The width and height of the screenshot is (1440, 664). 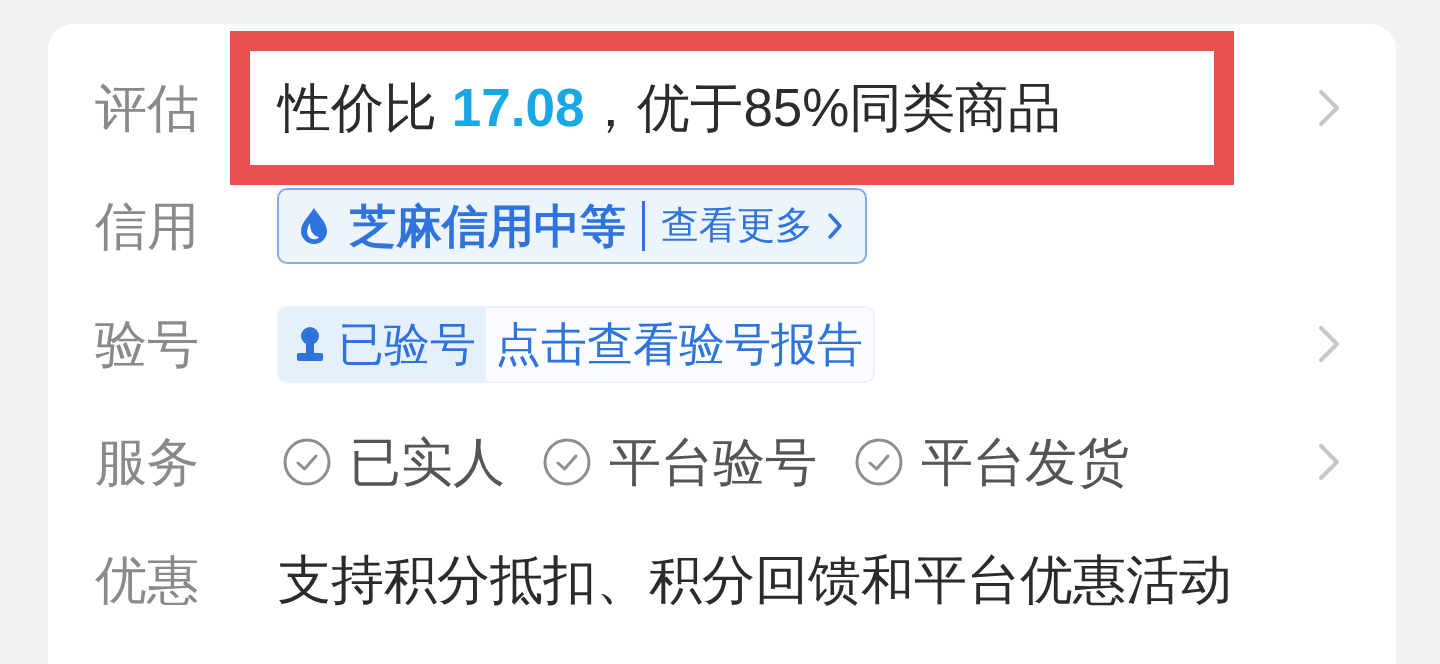 I want to click on credit-badge: 芝麻信用中等 查看更多, so click(x=572, y=226).